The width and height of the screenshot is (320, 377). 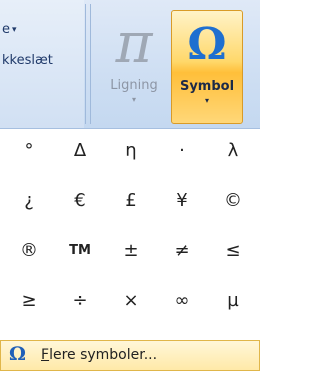 I want to click on symbol-button: Ω Symbol ▾, so click(x=207, y=67).